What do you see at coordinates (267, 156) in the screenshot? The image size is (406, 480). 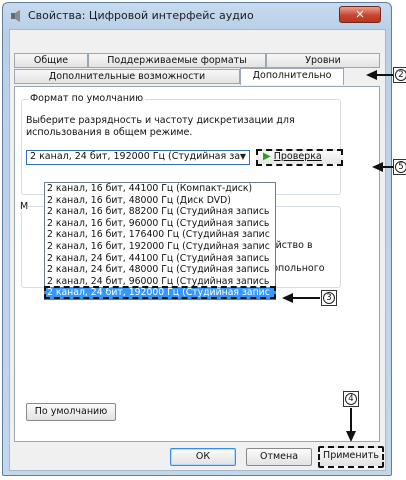 I see `play-icon: ▶` at bounding box center [267, 156].